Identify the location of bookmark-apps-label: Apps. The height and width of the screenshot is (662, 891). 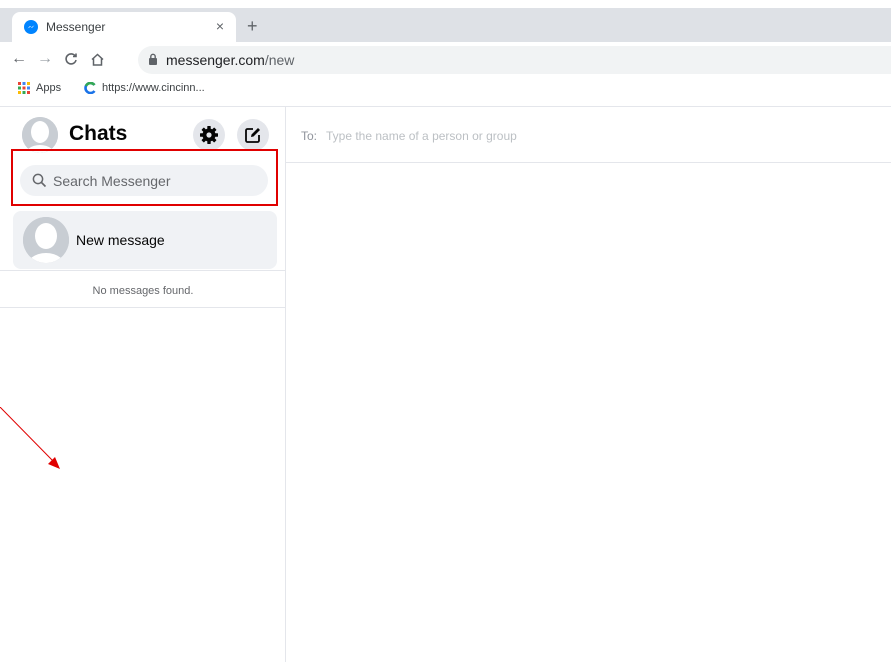
(49, 88).